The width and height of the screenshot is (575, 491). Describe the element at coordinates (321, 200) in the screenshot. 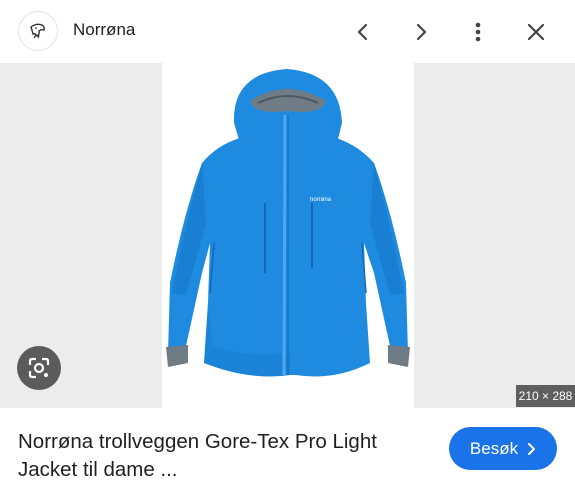

I see `svg-text: norrøna` at that location.